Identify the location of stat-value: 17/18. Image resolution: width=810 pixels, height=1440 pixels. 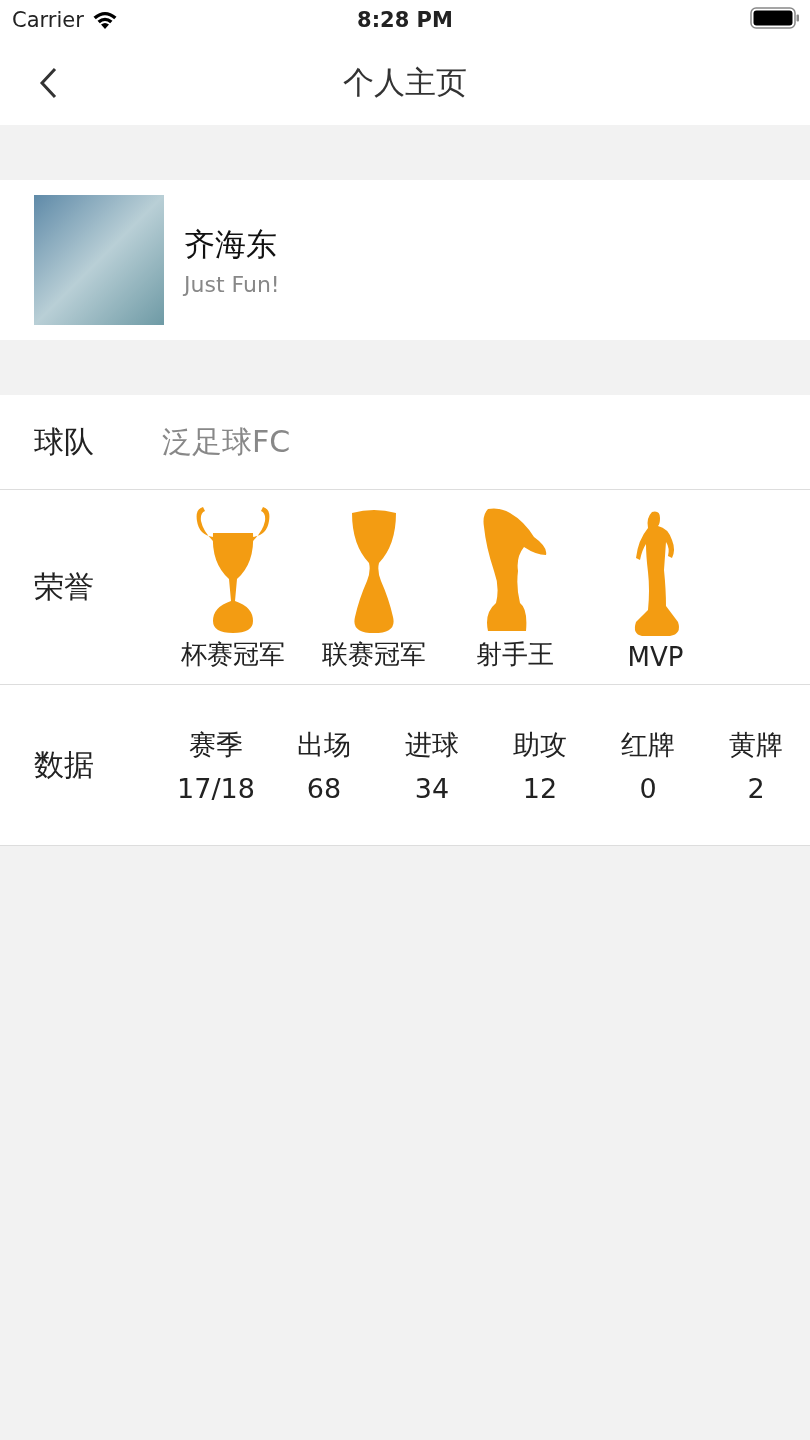
(216, 788).